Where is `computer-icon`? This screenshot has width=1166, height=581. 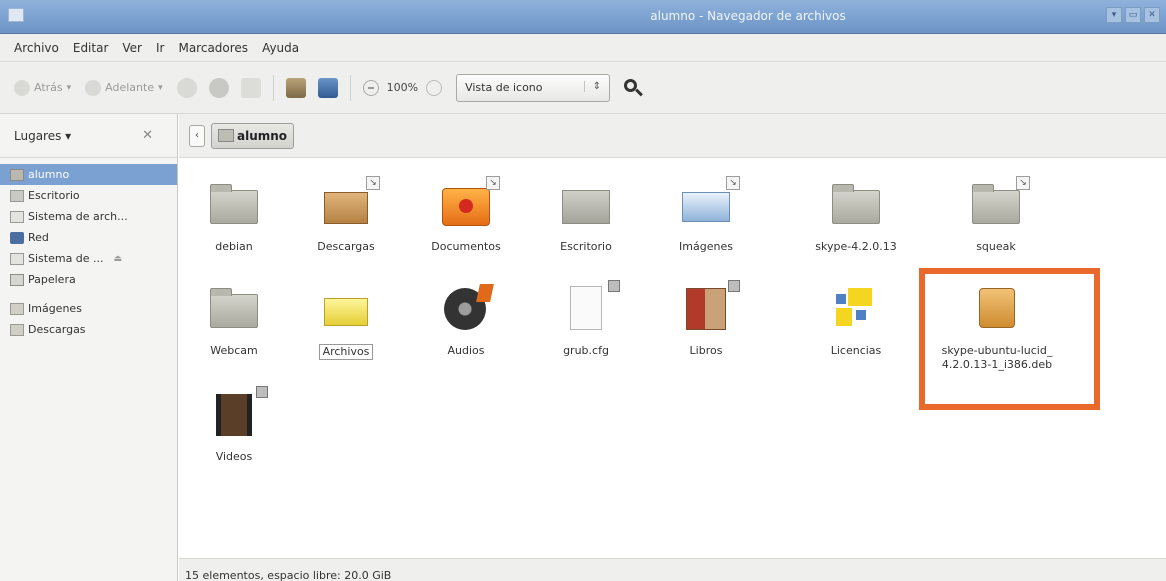 computer-icon is located at coordinates (327, 87).